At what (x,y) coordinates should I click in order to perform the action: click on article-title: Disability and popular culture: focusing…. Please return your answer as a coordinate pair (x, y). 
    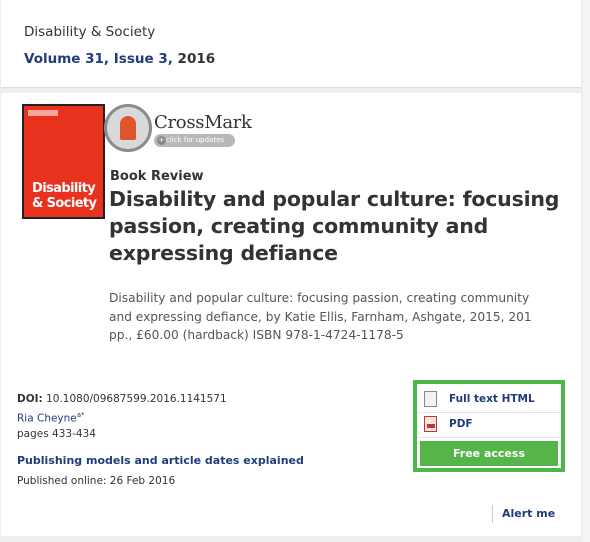
    Looking at the image, I should click on (334, 226).